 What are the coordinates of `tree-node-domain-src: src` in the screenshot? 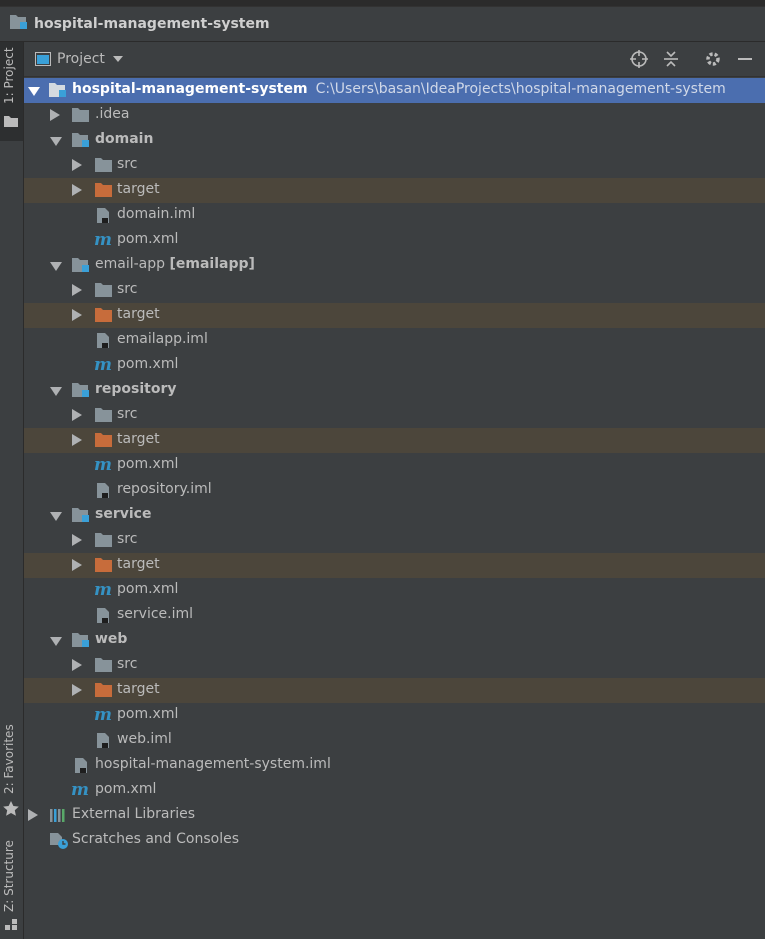 It's located at (394, 165).